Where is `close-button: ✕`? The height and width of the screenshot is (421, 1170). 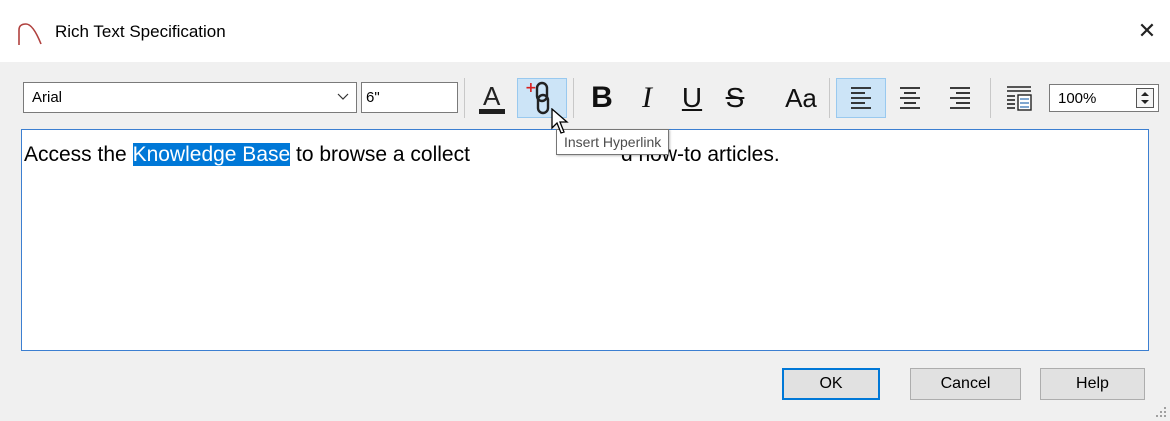
close-button: ✕ is located at coordinates (1147, 31).